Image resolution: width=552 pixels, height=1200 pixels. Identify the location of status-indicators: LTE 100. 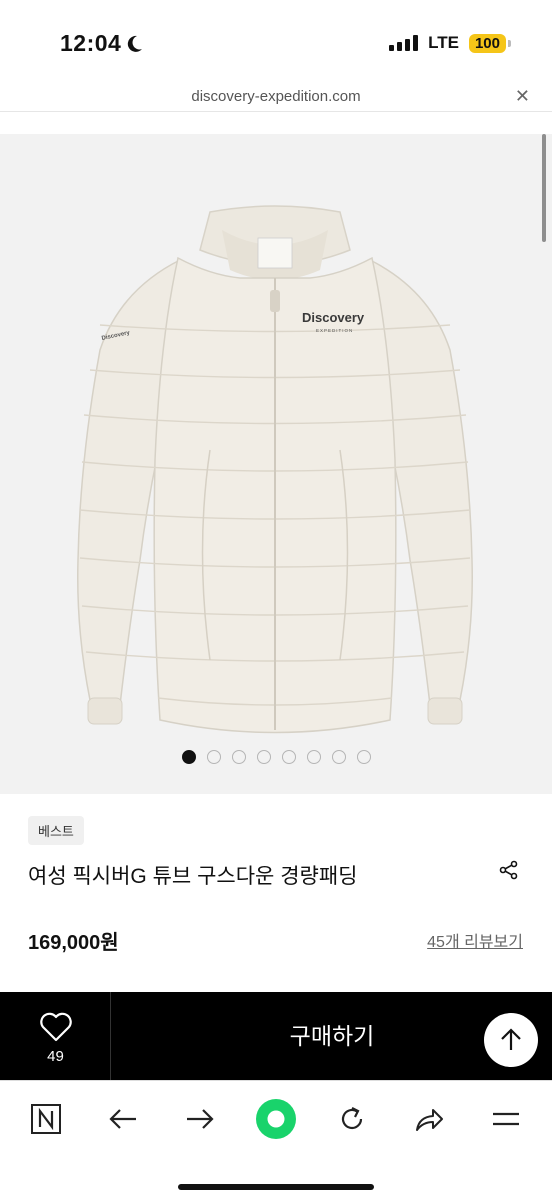
(450, 43).